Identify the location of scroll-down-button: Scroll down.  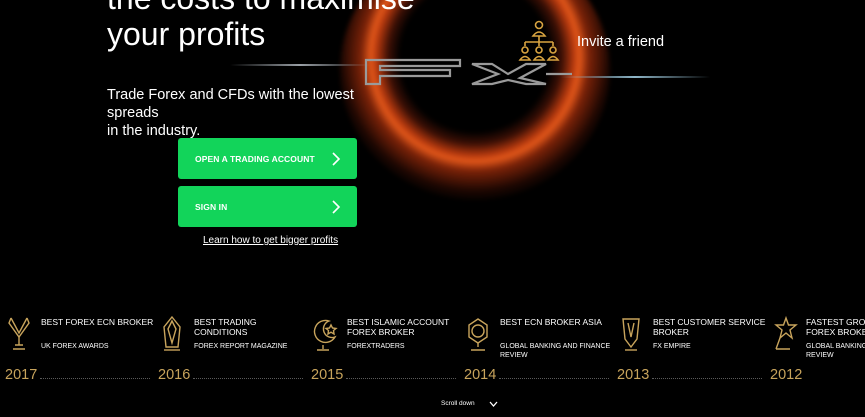
(469, 403).